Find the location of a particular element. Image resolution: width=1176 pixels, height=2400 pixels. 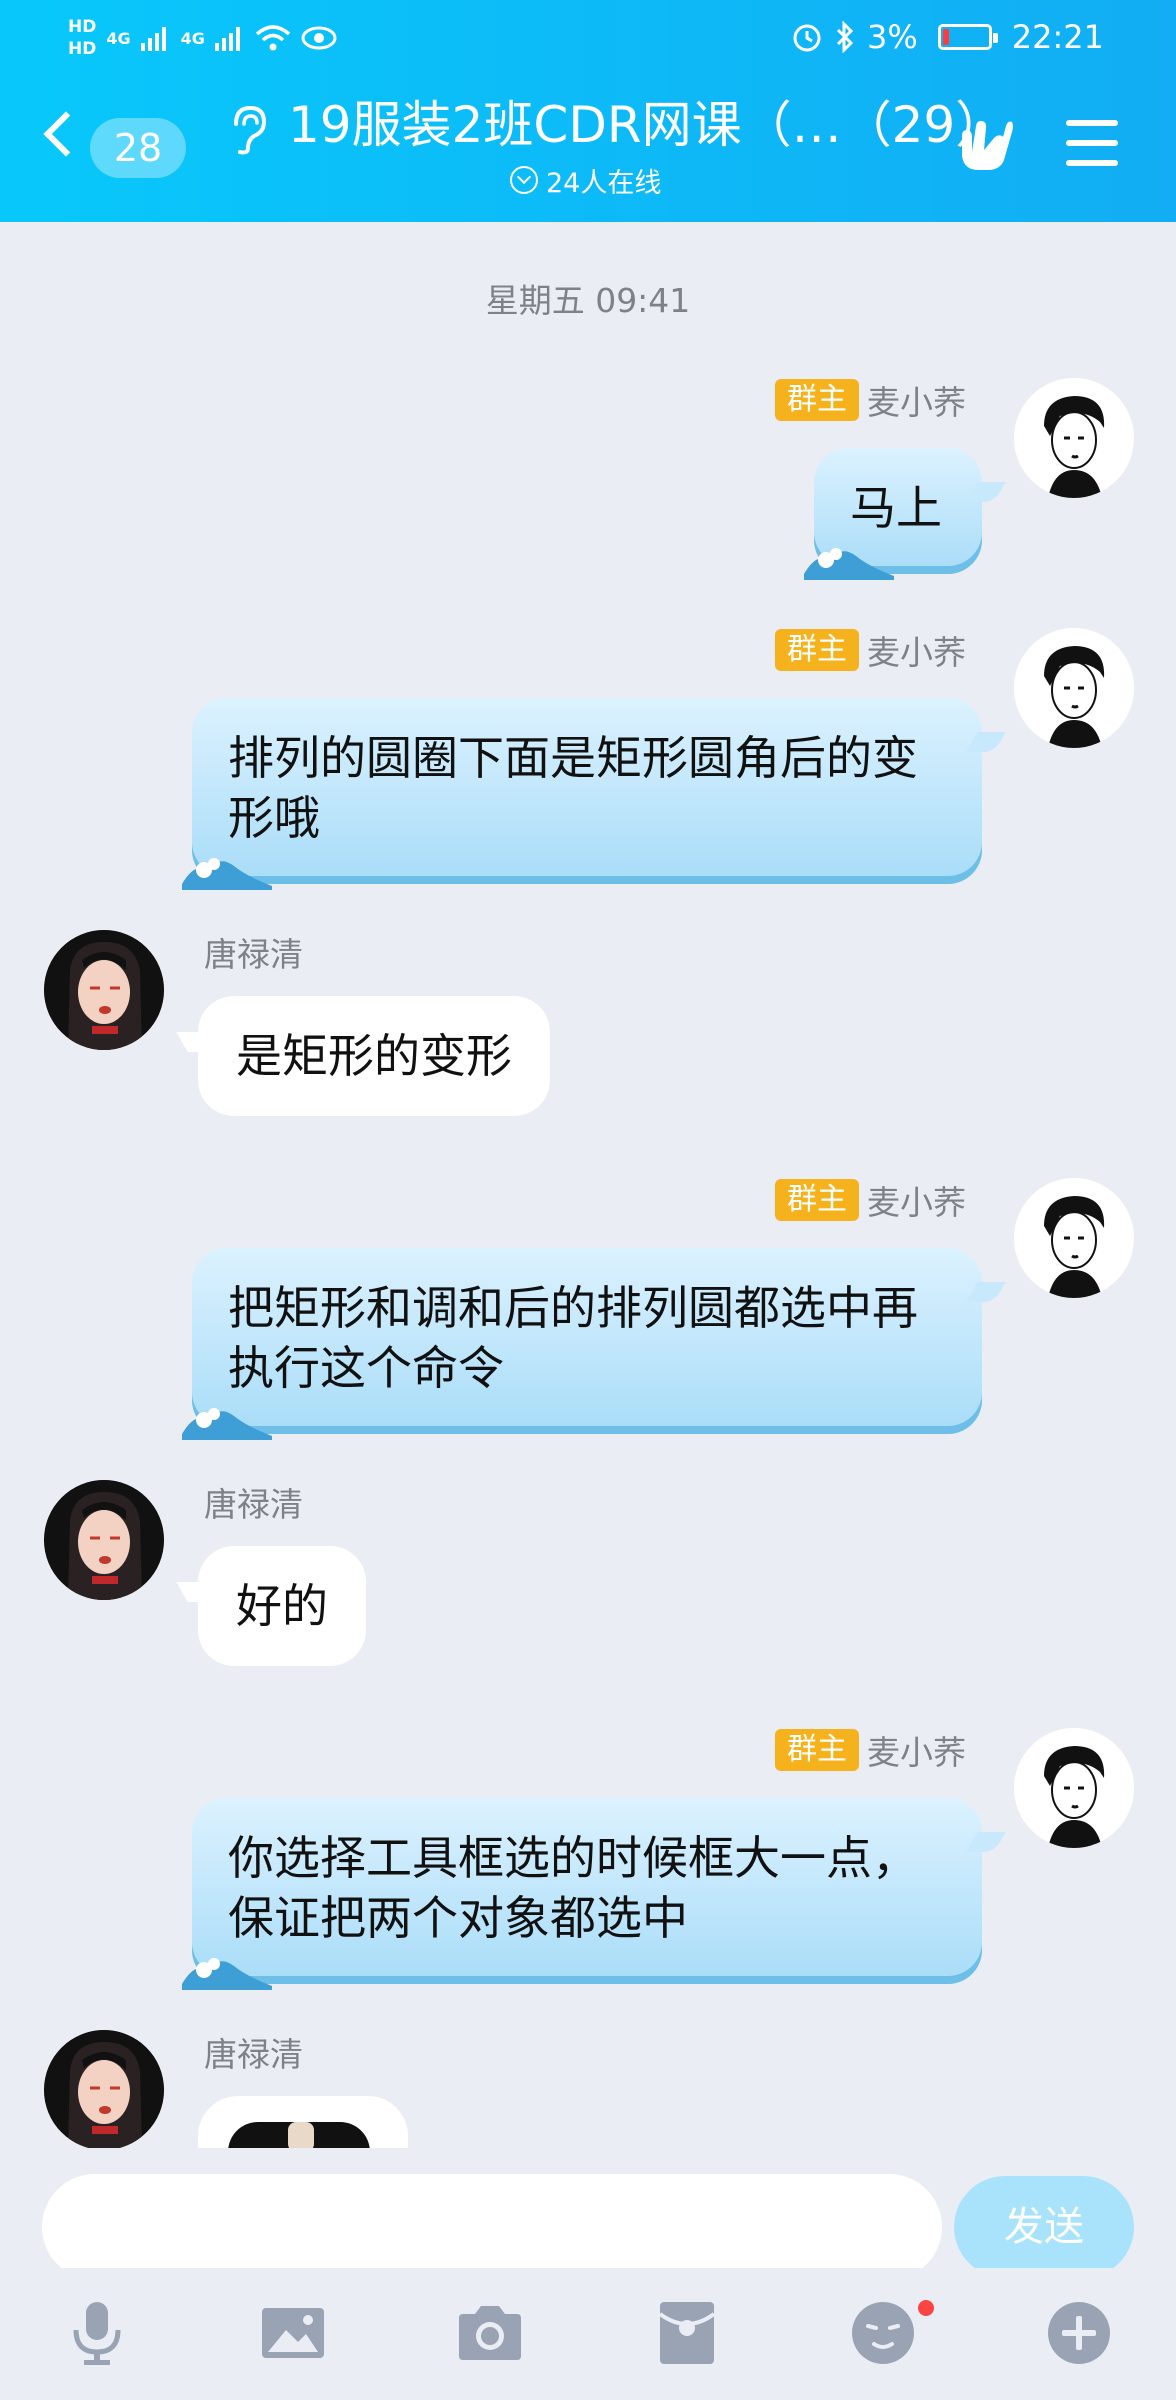

status-left: HD HD 4G 4G is located at coordinates (202, 38).